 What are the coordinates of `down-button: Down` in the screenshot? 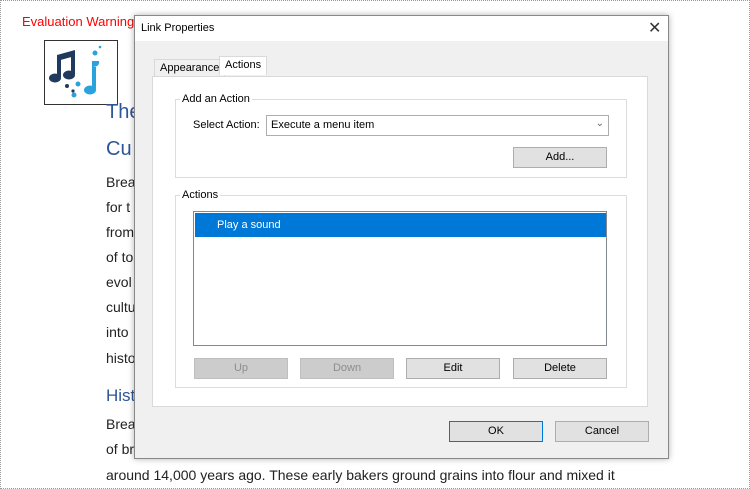 It's located at (347, 368).